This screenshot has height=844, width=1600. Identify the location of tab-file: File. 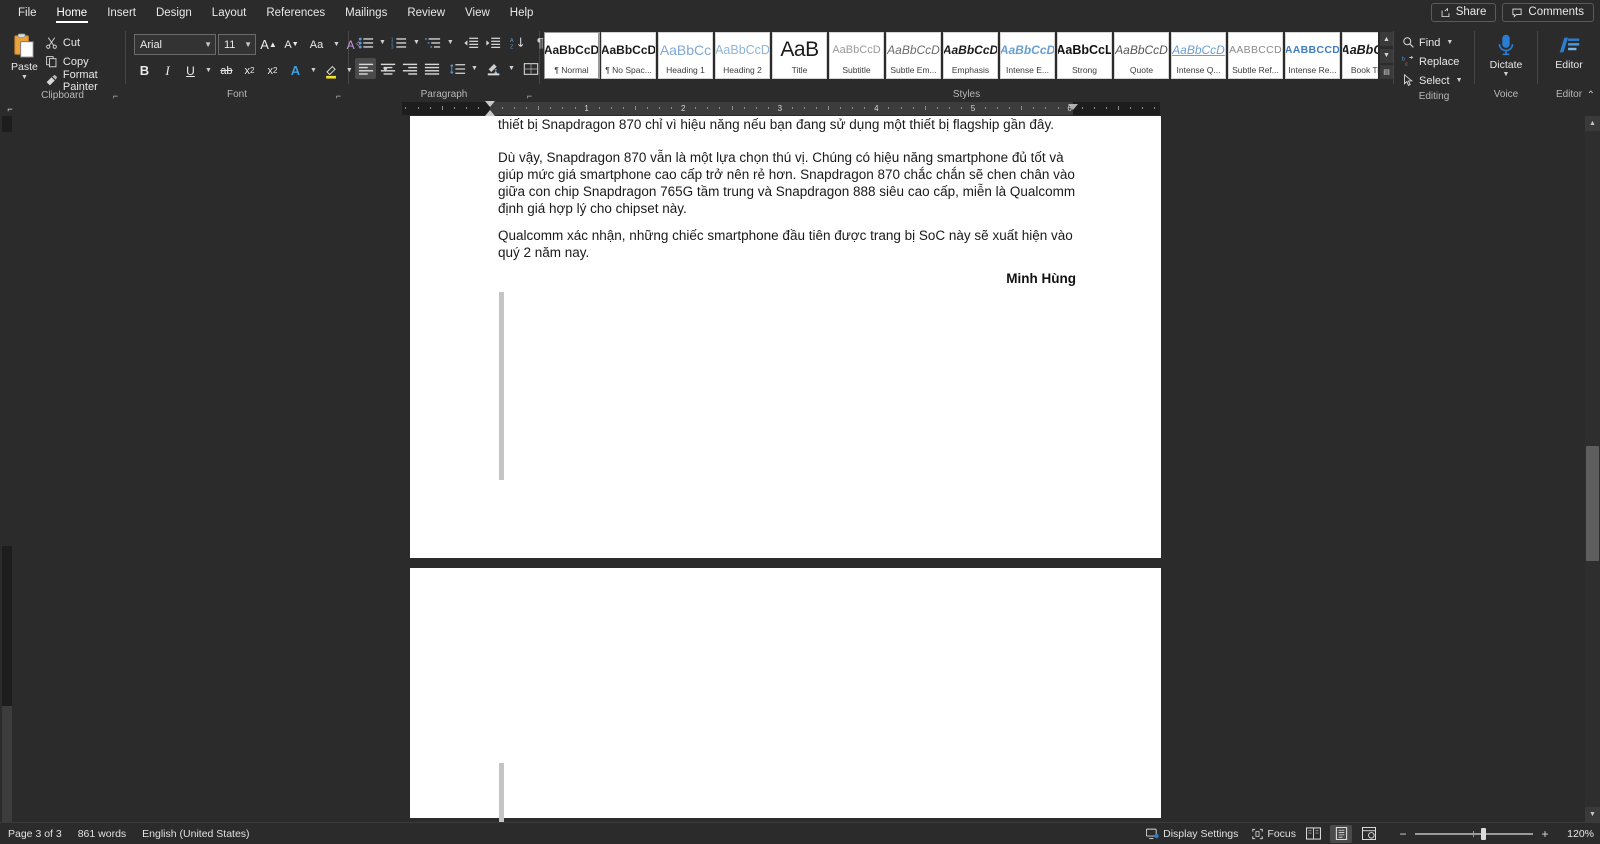
(27, 13).